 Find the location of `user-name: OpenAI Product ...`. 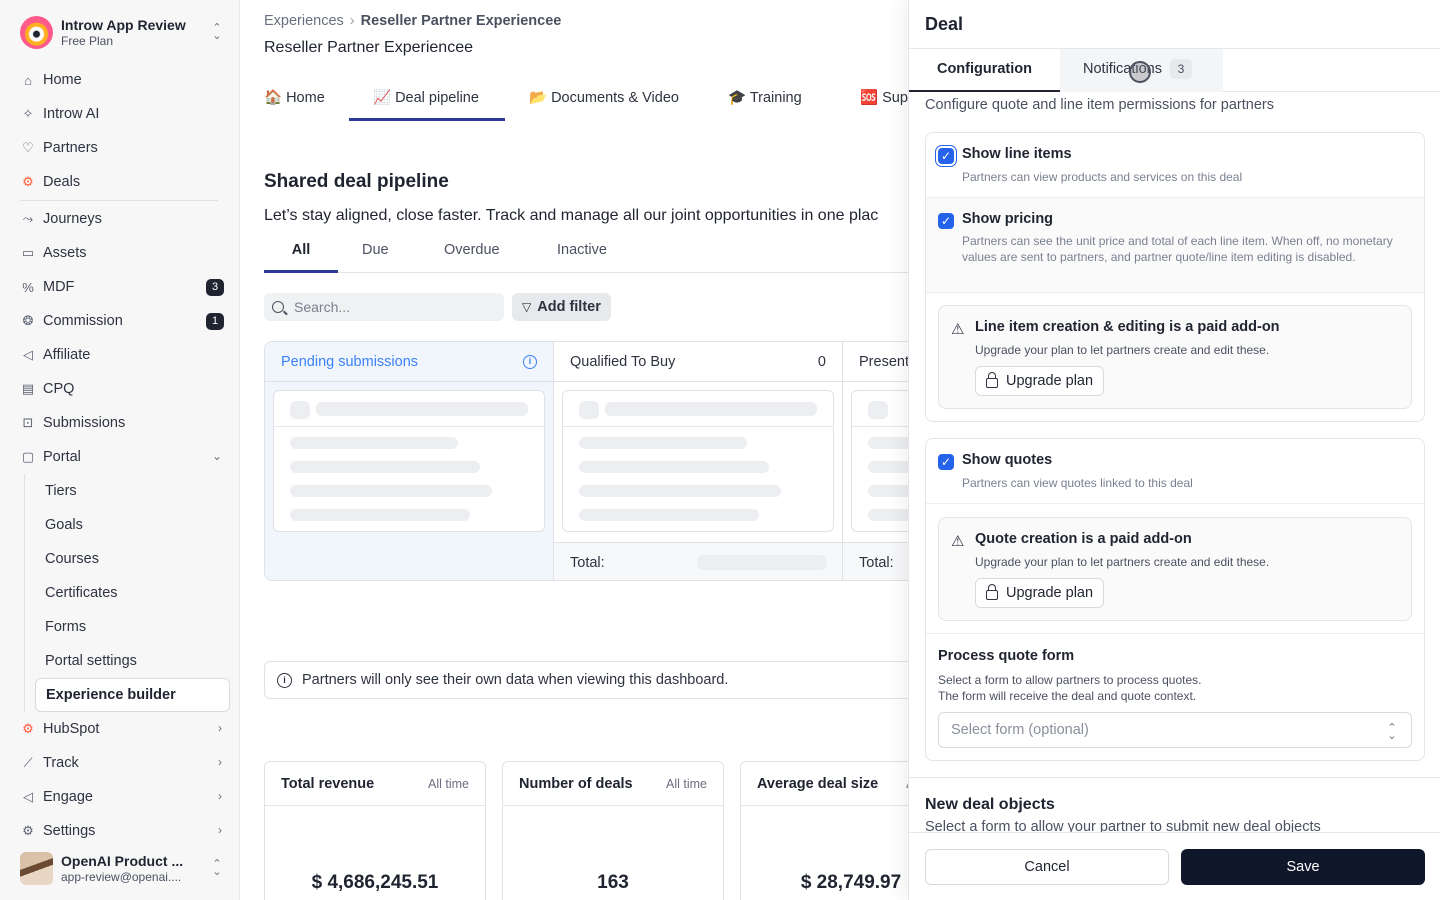

user-name: OpenAI Product ... is located at coordinates (122, 860).